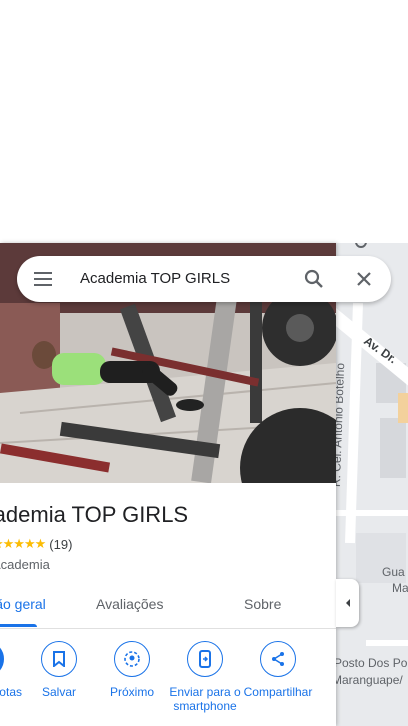 This screenshot has height=726, width=408. I want to click on save-button: Salvar, so click(59, 670).